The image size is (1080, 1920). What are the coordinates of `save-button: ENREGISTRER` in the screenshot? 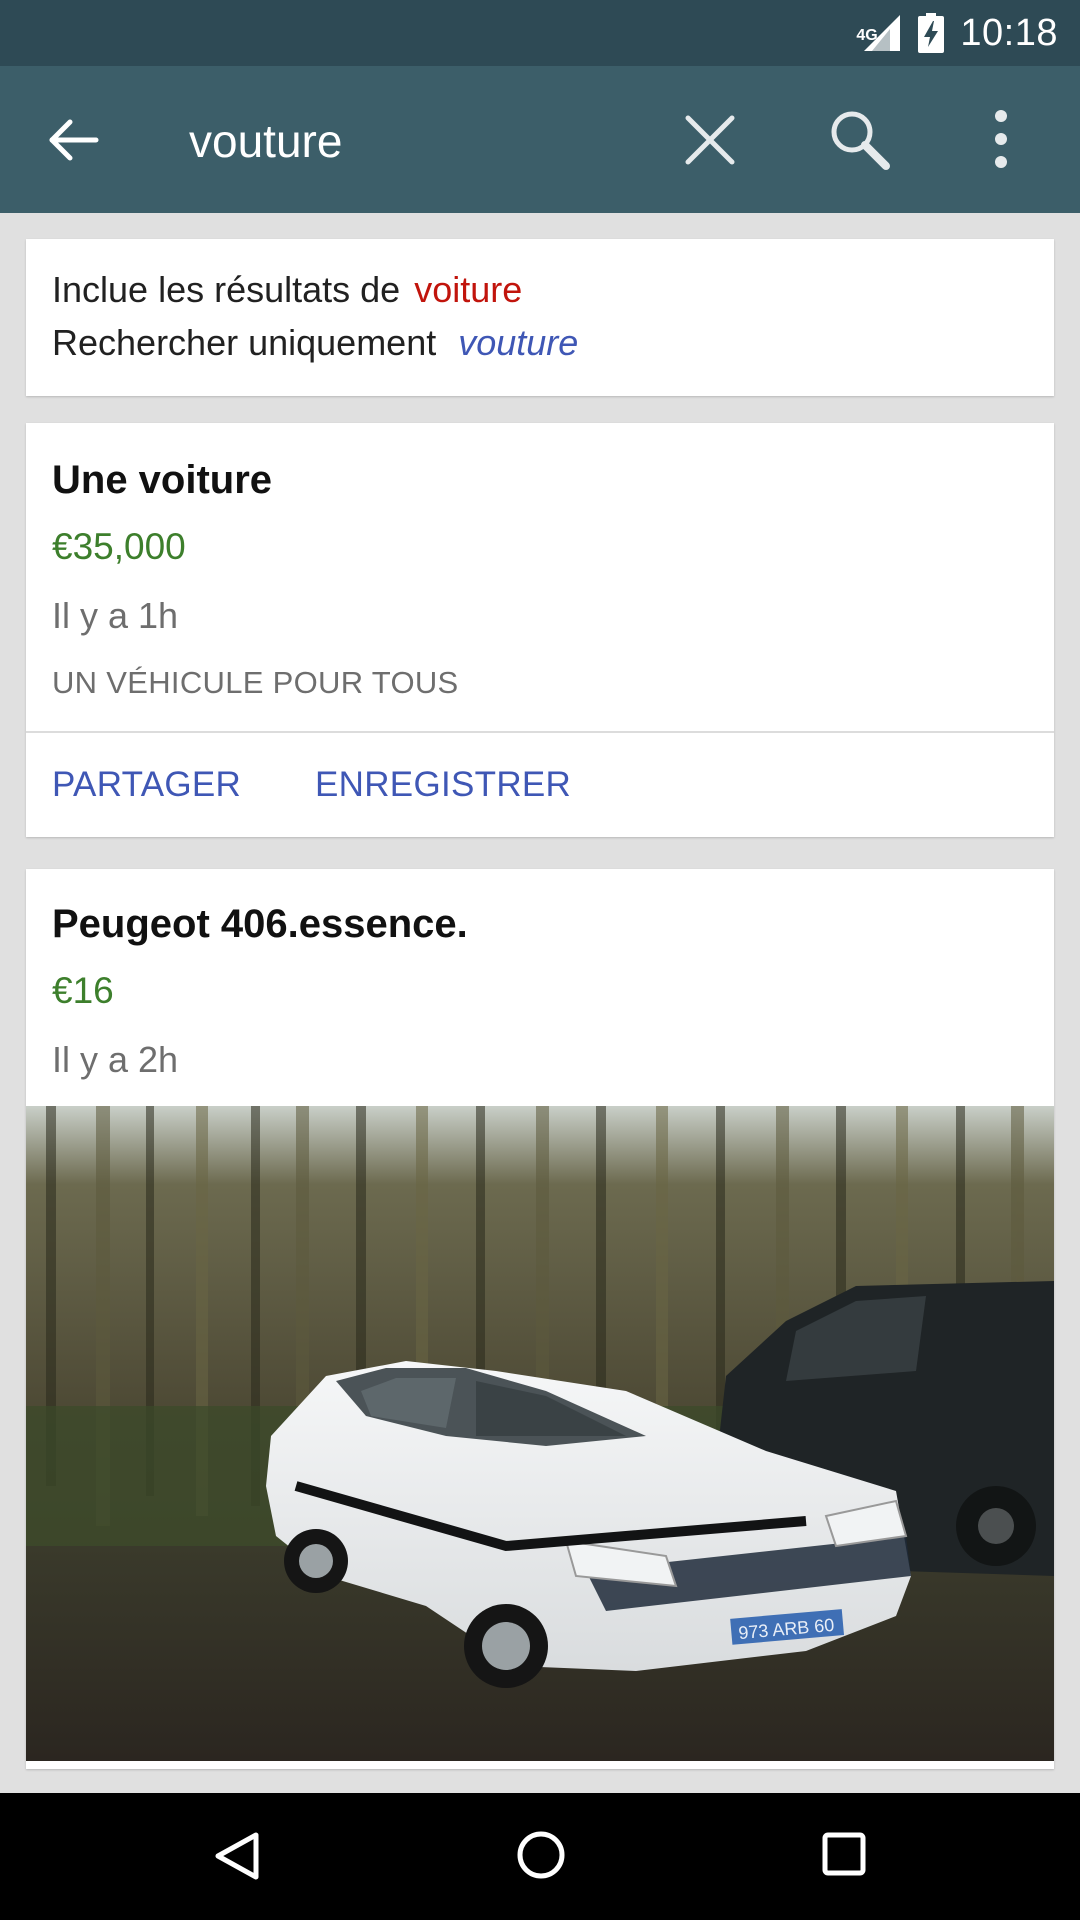 It's located at (443, 785).